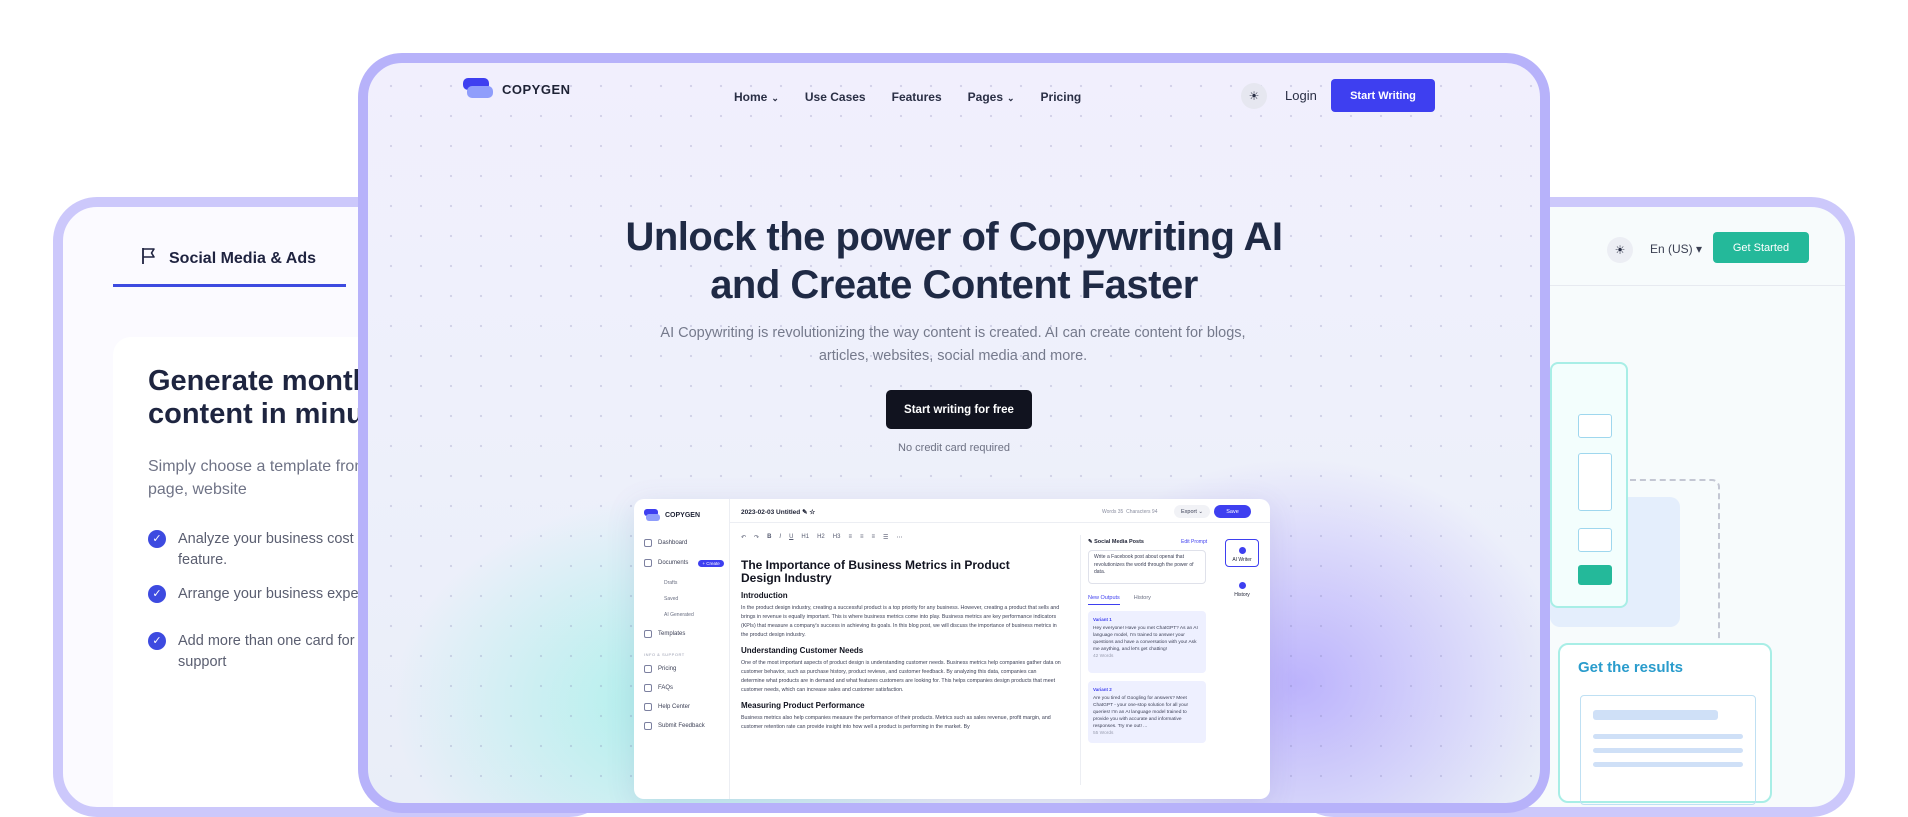 This screenshot has width=1908, height=817. Describe the element at coordinates (658, 688) in the screenshot. I see `sidebar-item-faqs: FAQs` at that location.